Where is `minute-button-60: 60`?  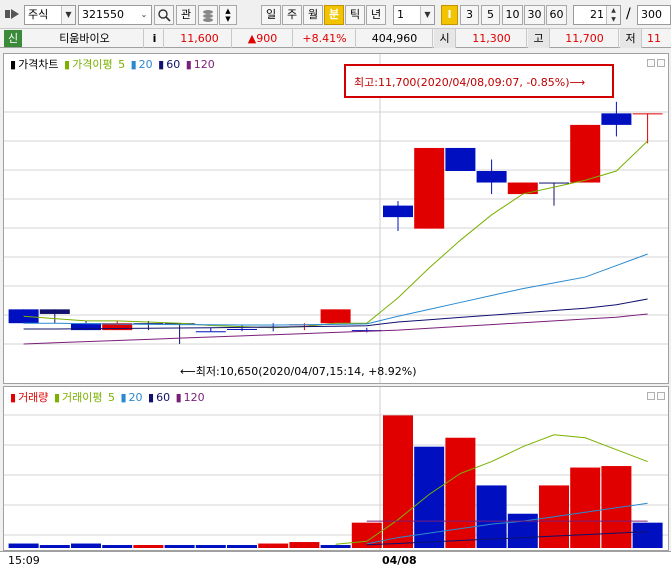
minute-button-60: 60 is located at coordinates (556, 15).